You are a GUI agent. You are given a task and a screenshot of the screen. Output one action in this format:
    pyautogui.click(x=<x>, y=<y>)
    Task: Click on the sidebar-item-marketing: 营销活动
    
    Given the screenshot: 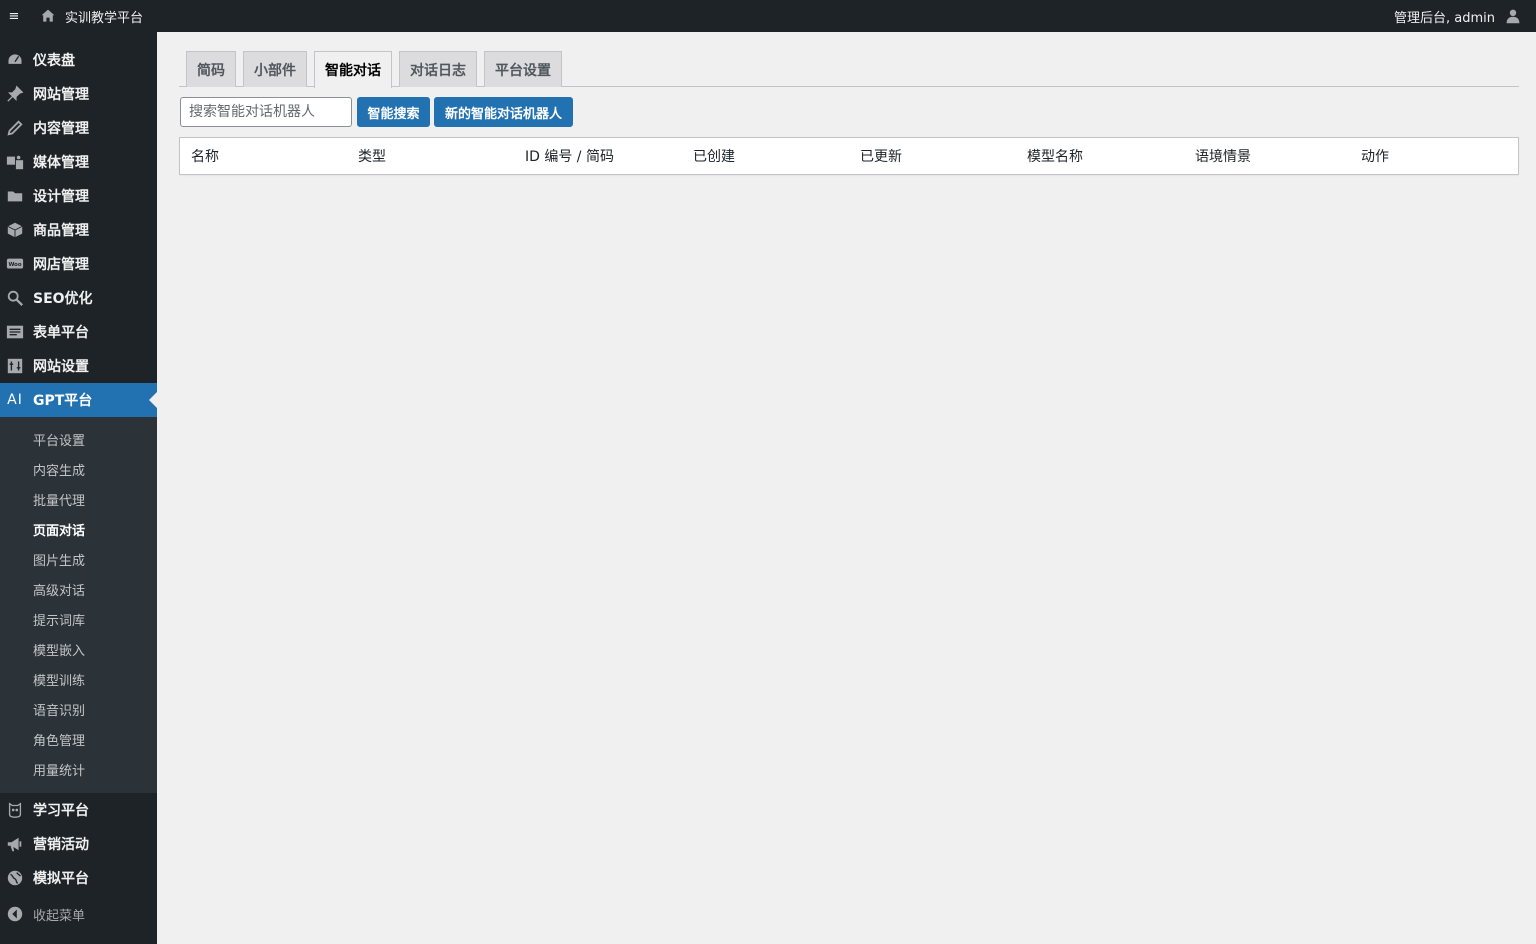 What is the action you would take?
    pyautogui.click(x=78, y=844)
    